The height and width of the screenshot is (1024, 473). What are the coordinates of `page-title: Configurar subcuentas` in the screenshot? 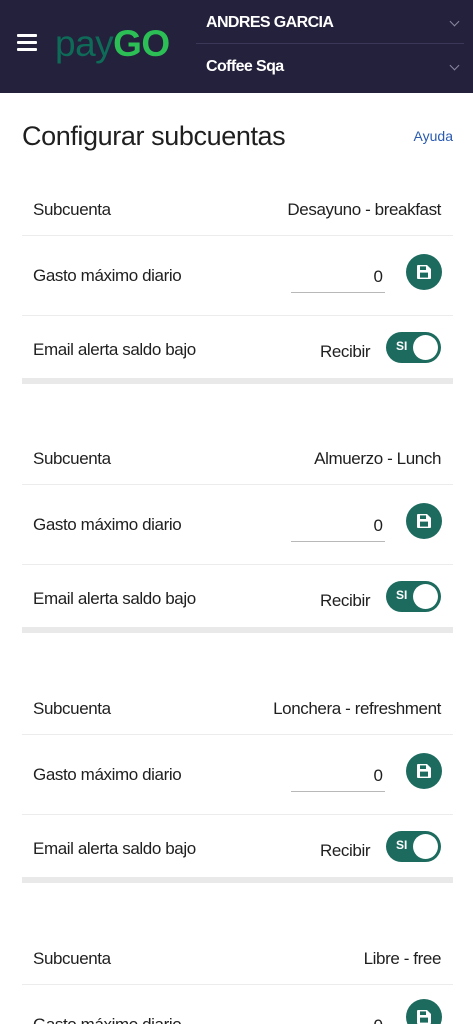 It's located at (154, 136).